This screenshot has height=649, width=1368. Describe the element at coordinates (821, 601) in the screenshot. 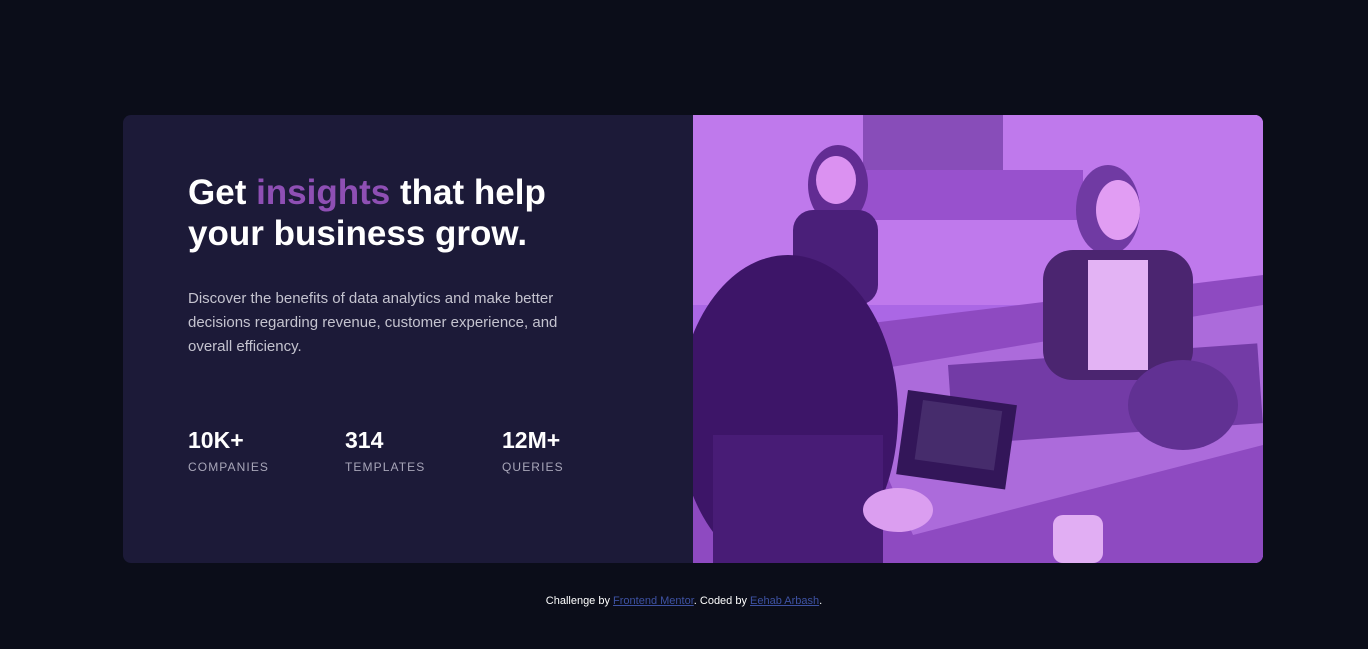

I see `attribution-suffix: .` at that location.